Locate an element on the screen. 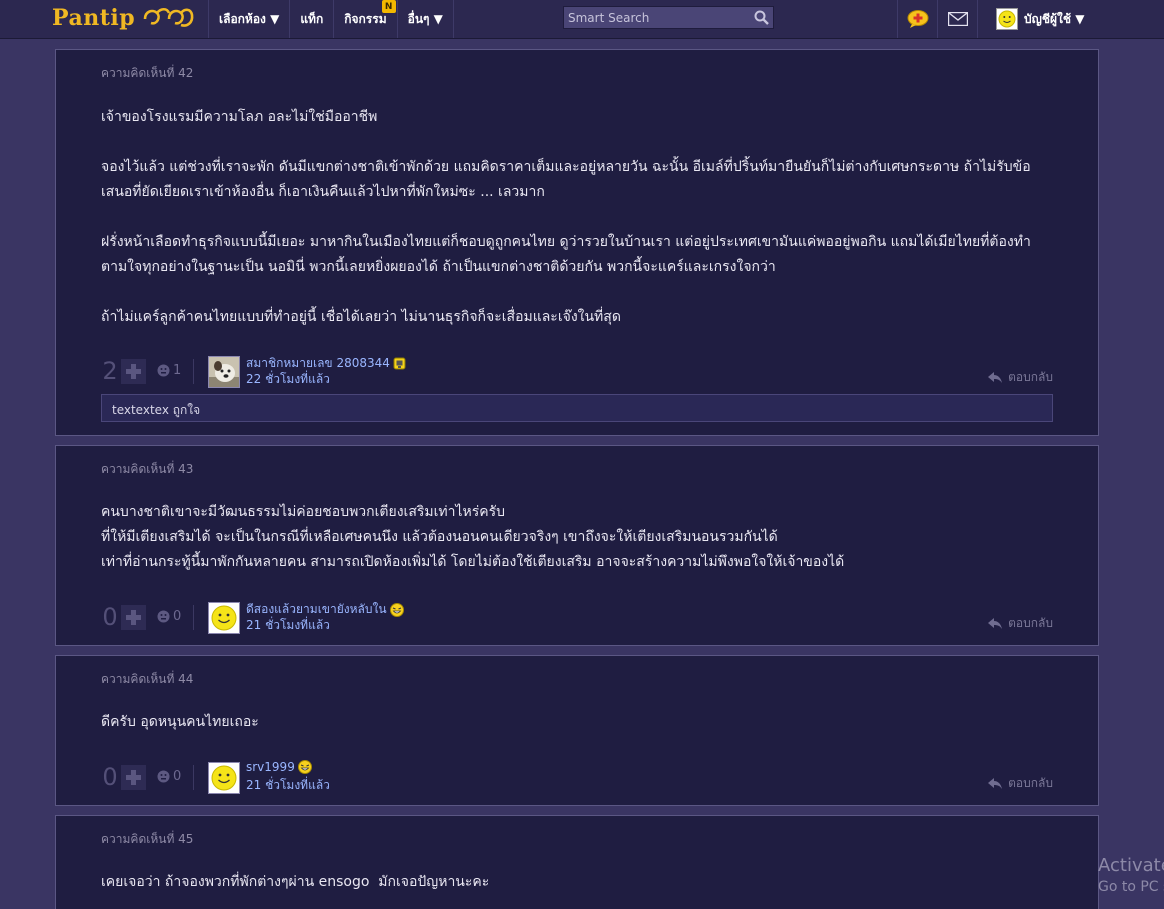  user-name-link: srv1999 is located at coordinates (279, 767).